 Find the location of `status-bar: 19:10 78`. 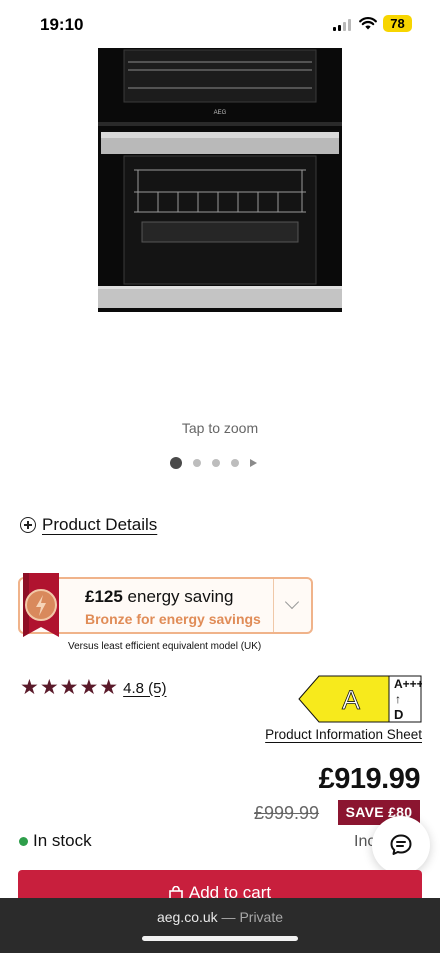

status-bar: 19:10 78 is located at coordinates (220, 24).